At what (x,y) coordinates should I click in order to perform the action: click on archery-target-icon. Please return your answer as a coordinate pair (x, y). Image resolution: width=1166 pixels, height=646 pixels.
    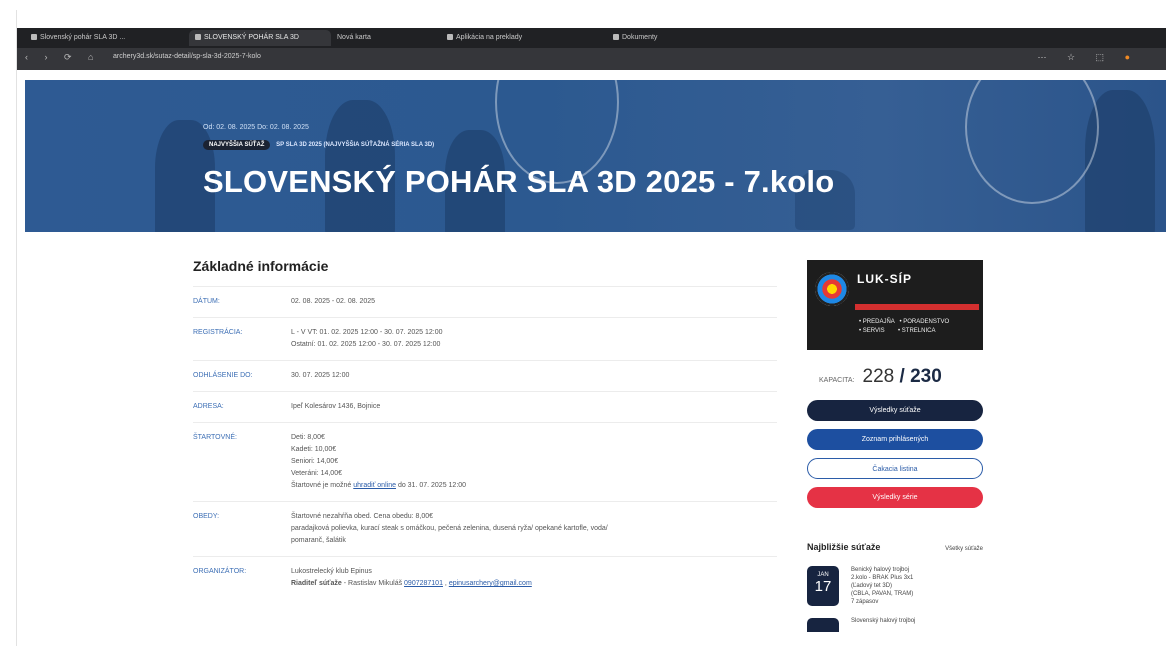
    Looking at the image, I should click on (832, 289).